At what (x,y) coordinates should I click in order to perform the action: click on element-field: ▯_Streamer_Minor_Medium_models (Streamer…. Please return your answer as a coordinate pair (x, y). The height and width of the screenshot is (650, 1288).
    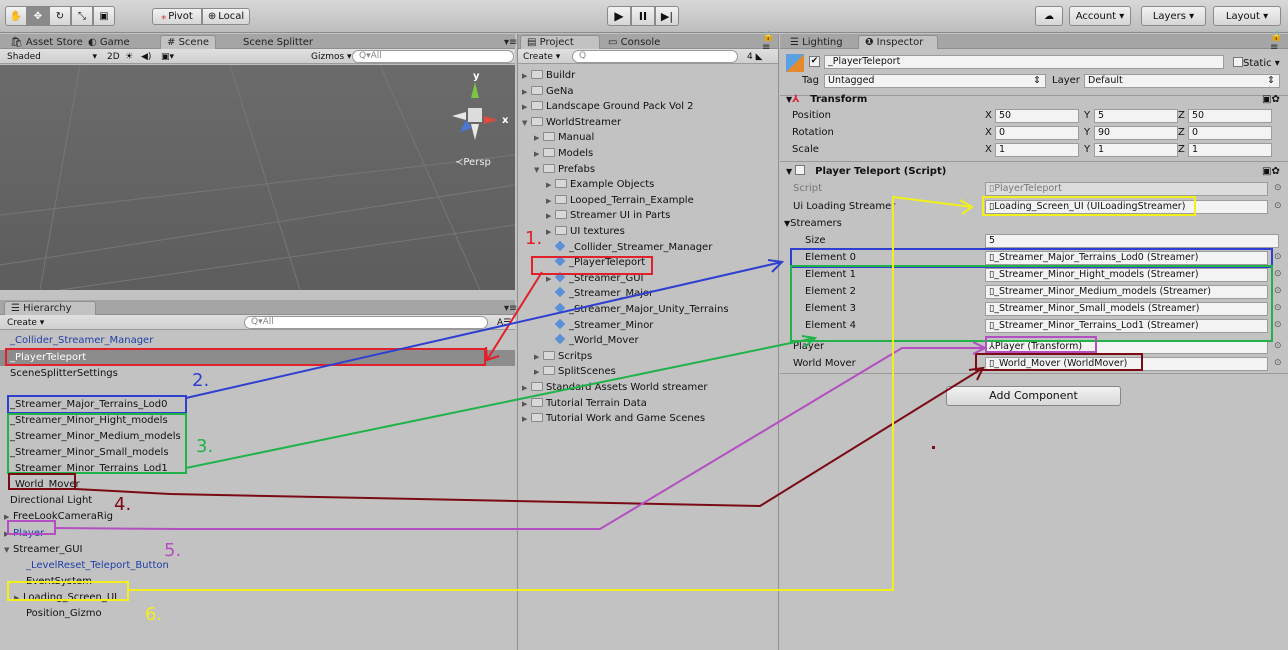
    Looking at the image, I should click on (1126, 292).